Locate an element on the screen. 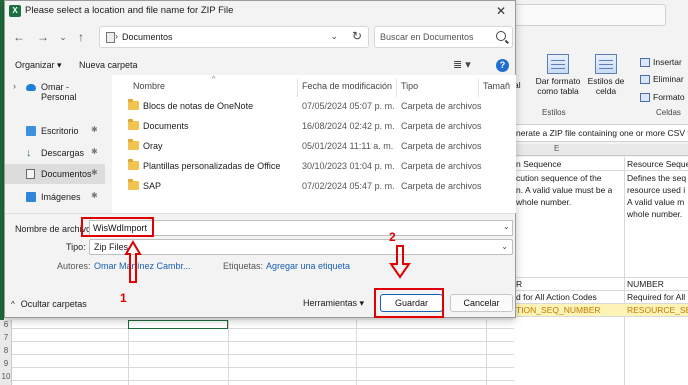 This screenshot has height=385, width=688. cell-e-code: TION_SEQ_NUMBER is located at coordinates (558, 310).